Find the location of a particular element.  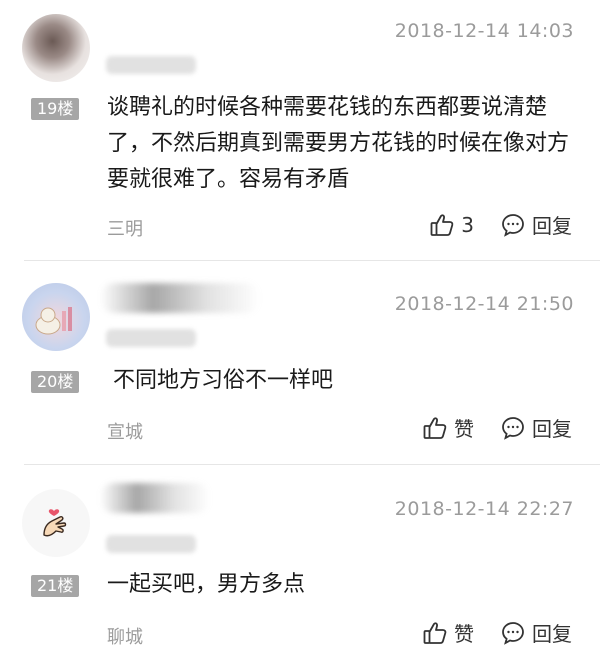

floor-badge: 20楼 is located at coordinates (55, 382).